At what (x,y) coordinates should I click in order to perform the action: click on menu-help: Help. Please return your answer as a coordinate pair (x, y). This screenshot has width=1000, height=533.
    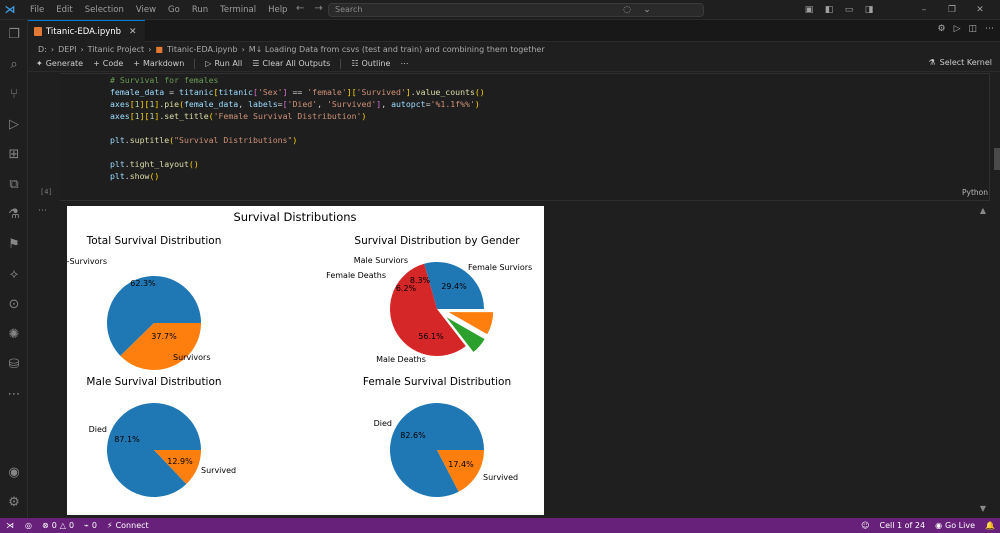
    Looking at the image, I should click on (277, 10).